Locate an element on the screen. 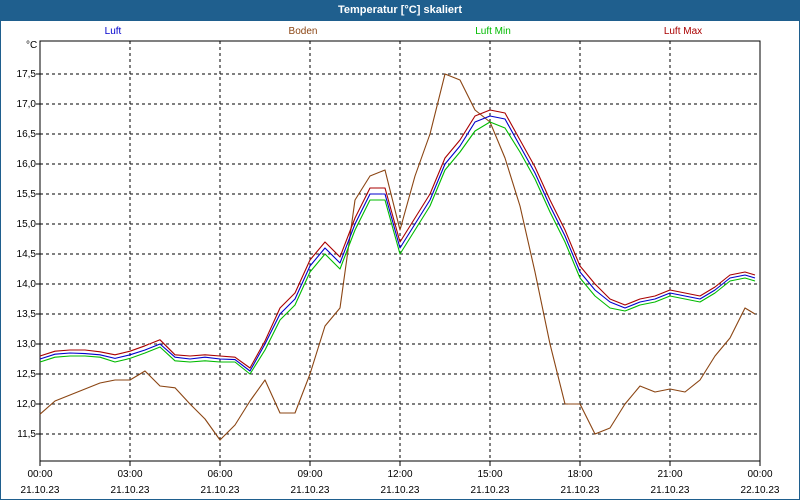 The height and width of the screenshot is (500, 800). legend: Luft Boden Luft Min Luft Max is located at coordinates (404, 31).